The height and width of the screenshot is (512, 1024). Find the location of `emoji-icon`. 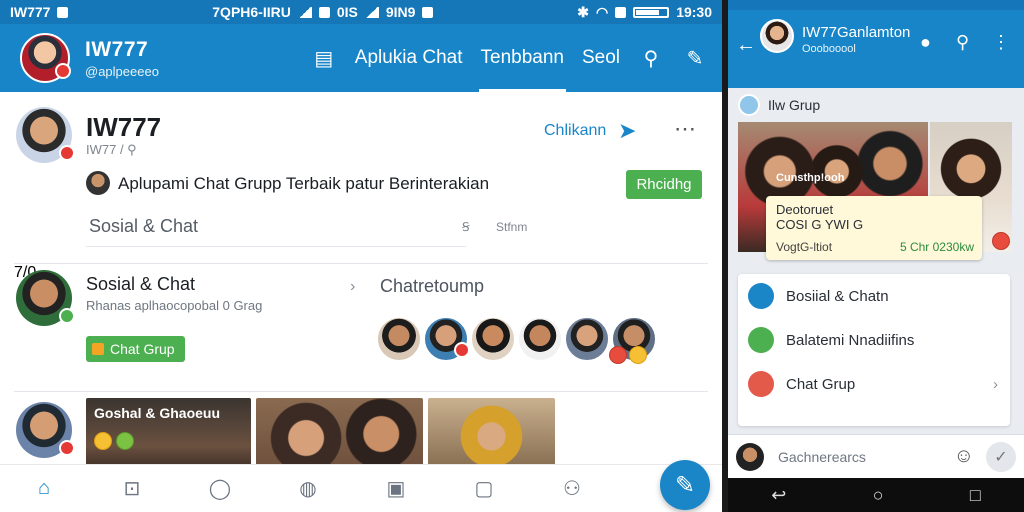

emoji-icon is located at coordinates (103, 441).